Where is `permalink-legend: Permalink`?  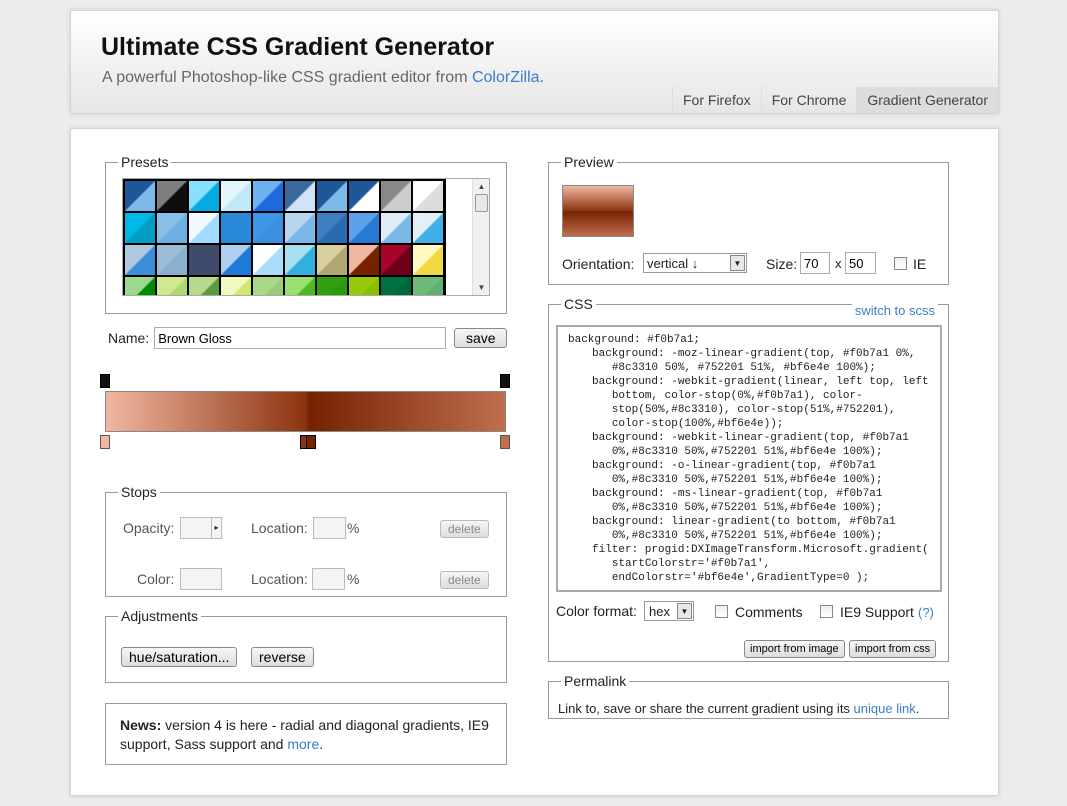 permalink-legend: Permalink is located at coordinates (595, 681).